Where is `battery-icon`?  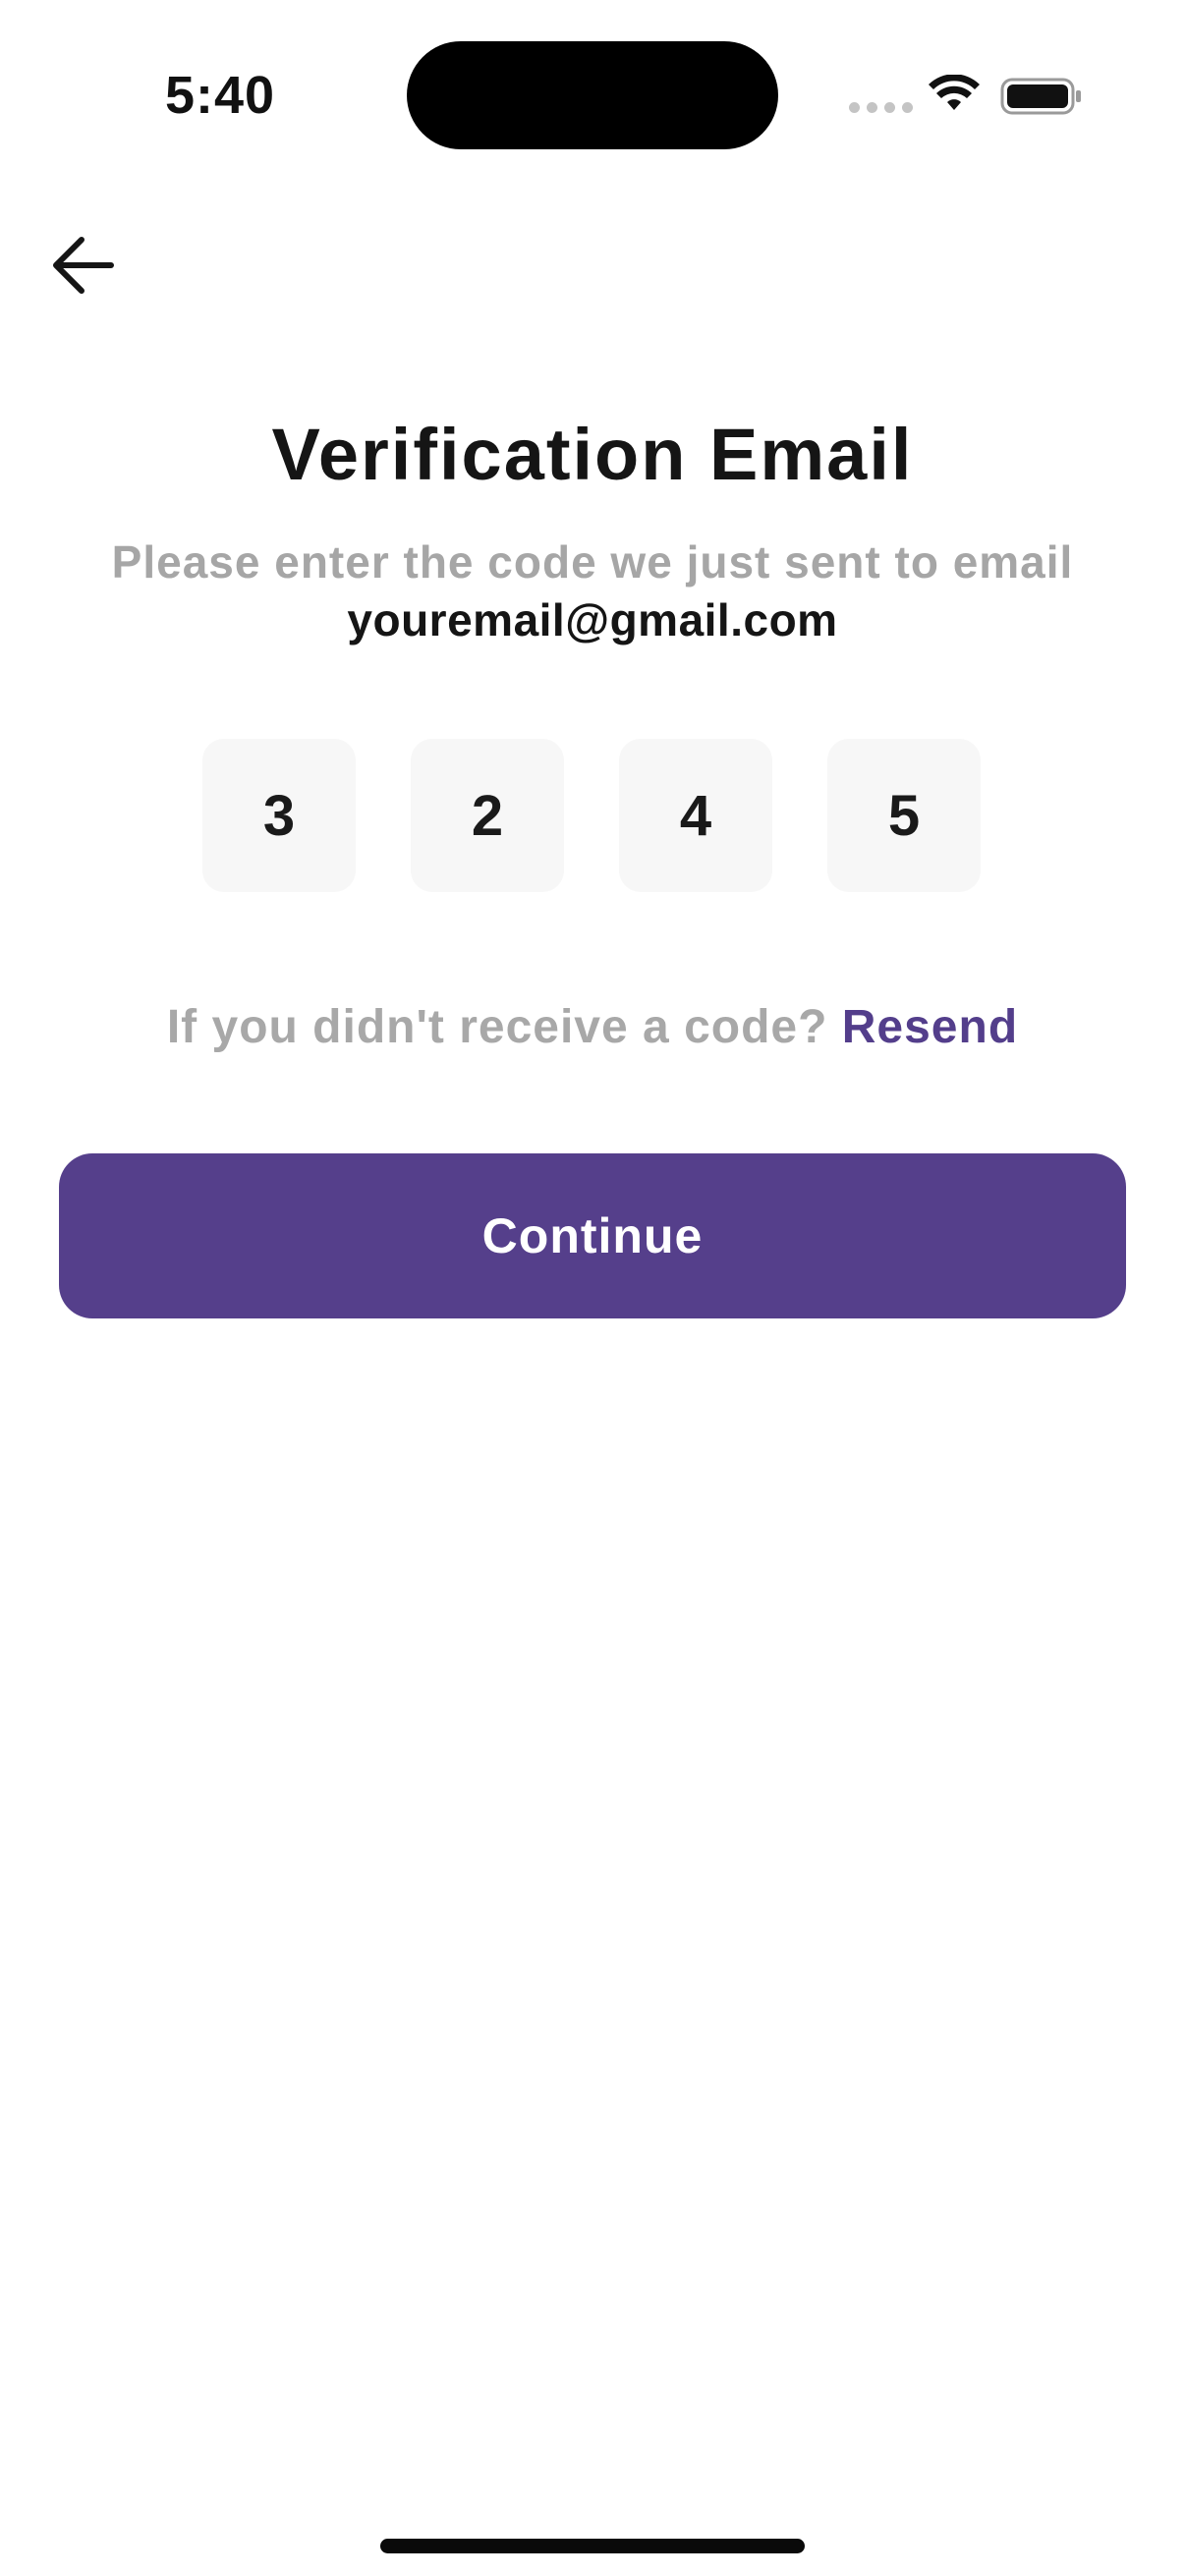 battery-icon is located at coordinates (1041, 96).